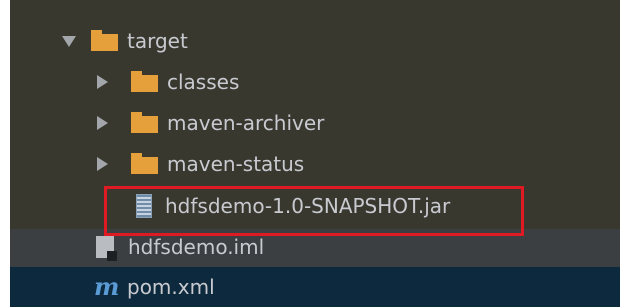  Describe the element at coordinates (106, 248) in the screenshot. I see `module-file-icon` at that location.